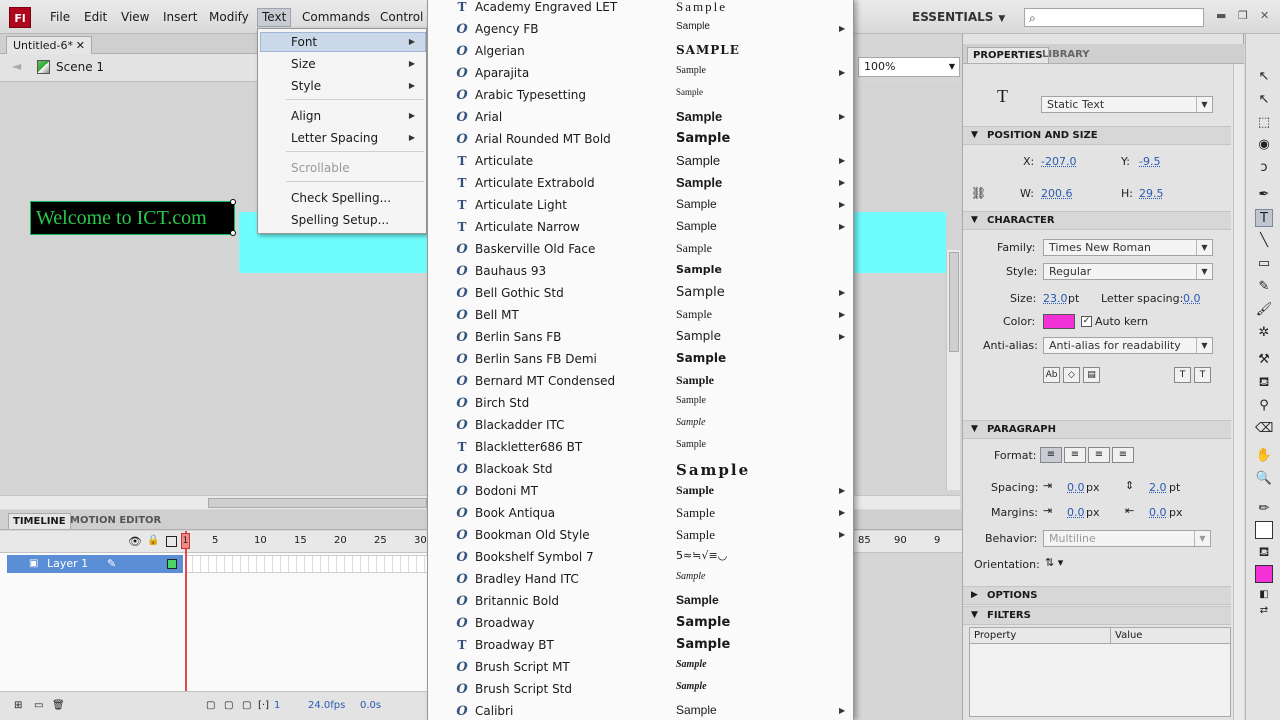 Image resolution: width=1280 pixels, height=720 pixels. What do you see at coordinates (953, 370) in the screenshot?
I see `stage-vertical-scrollbar` at bounding box center [953, 370].